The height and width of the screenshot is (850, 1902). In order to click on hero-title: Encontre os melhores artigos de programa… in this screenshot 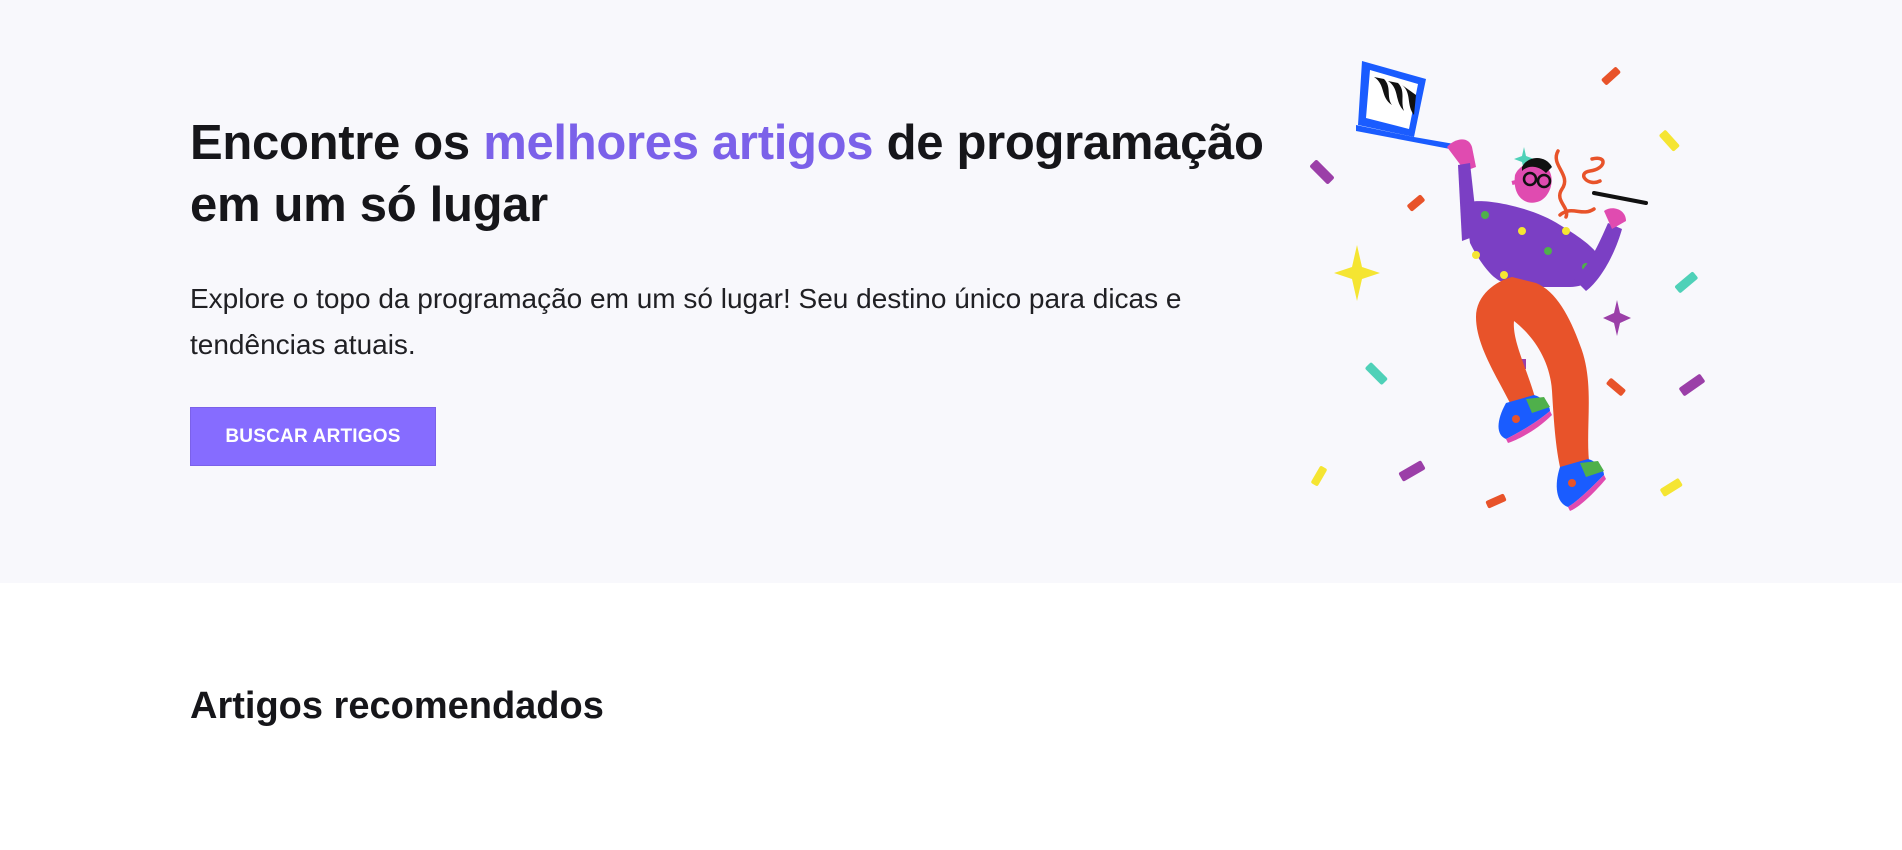, I will do `click(730, 174)`.